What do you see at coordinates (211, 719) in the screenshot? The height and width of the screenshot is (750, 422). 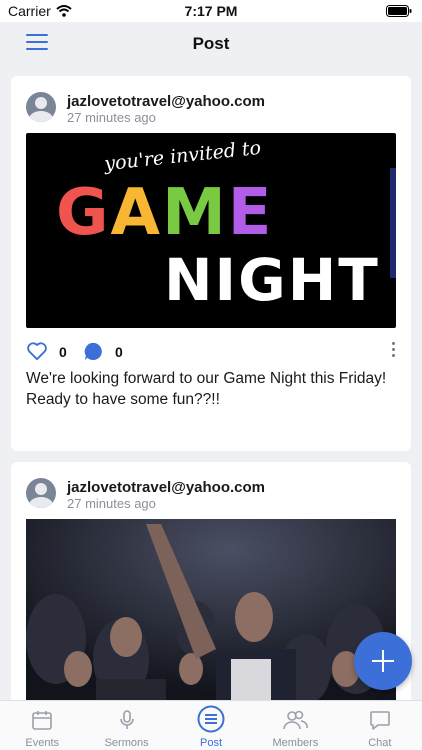 I see `post-list-icon` at bounding box center [211, 719].